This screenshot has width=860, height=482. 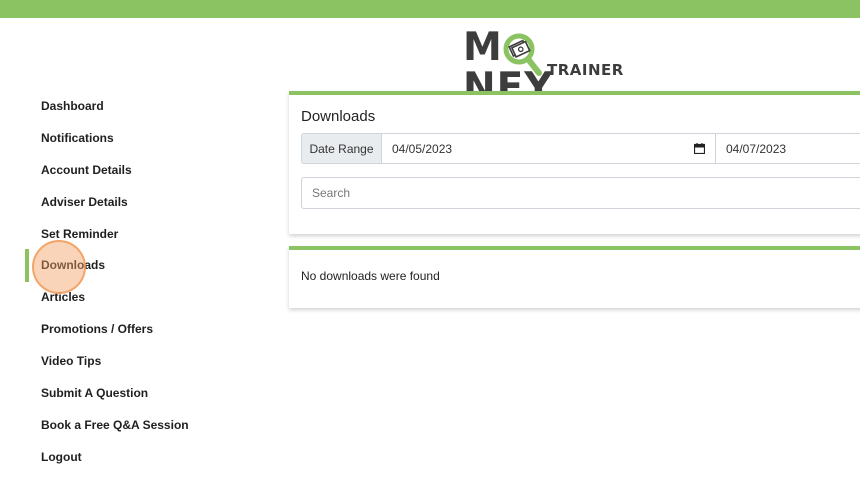 I want to click on sidebar-item-promotions-offers: Promotions / Offers, so click(x=97, y=329).